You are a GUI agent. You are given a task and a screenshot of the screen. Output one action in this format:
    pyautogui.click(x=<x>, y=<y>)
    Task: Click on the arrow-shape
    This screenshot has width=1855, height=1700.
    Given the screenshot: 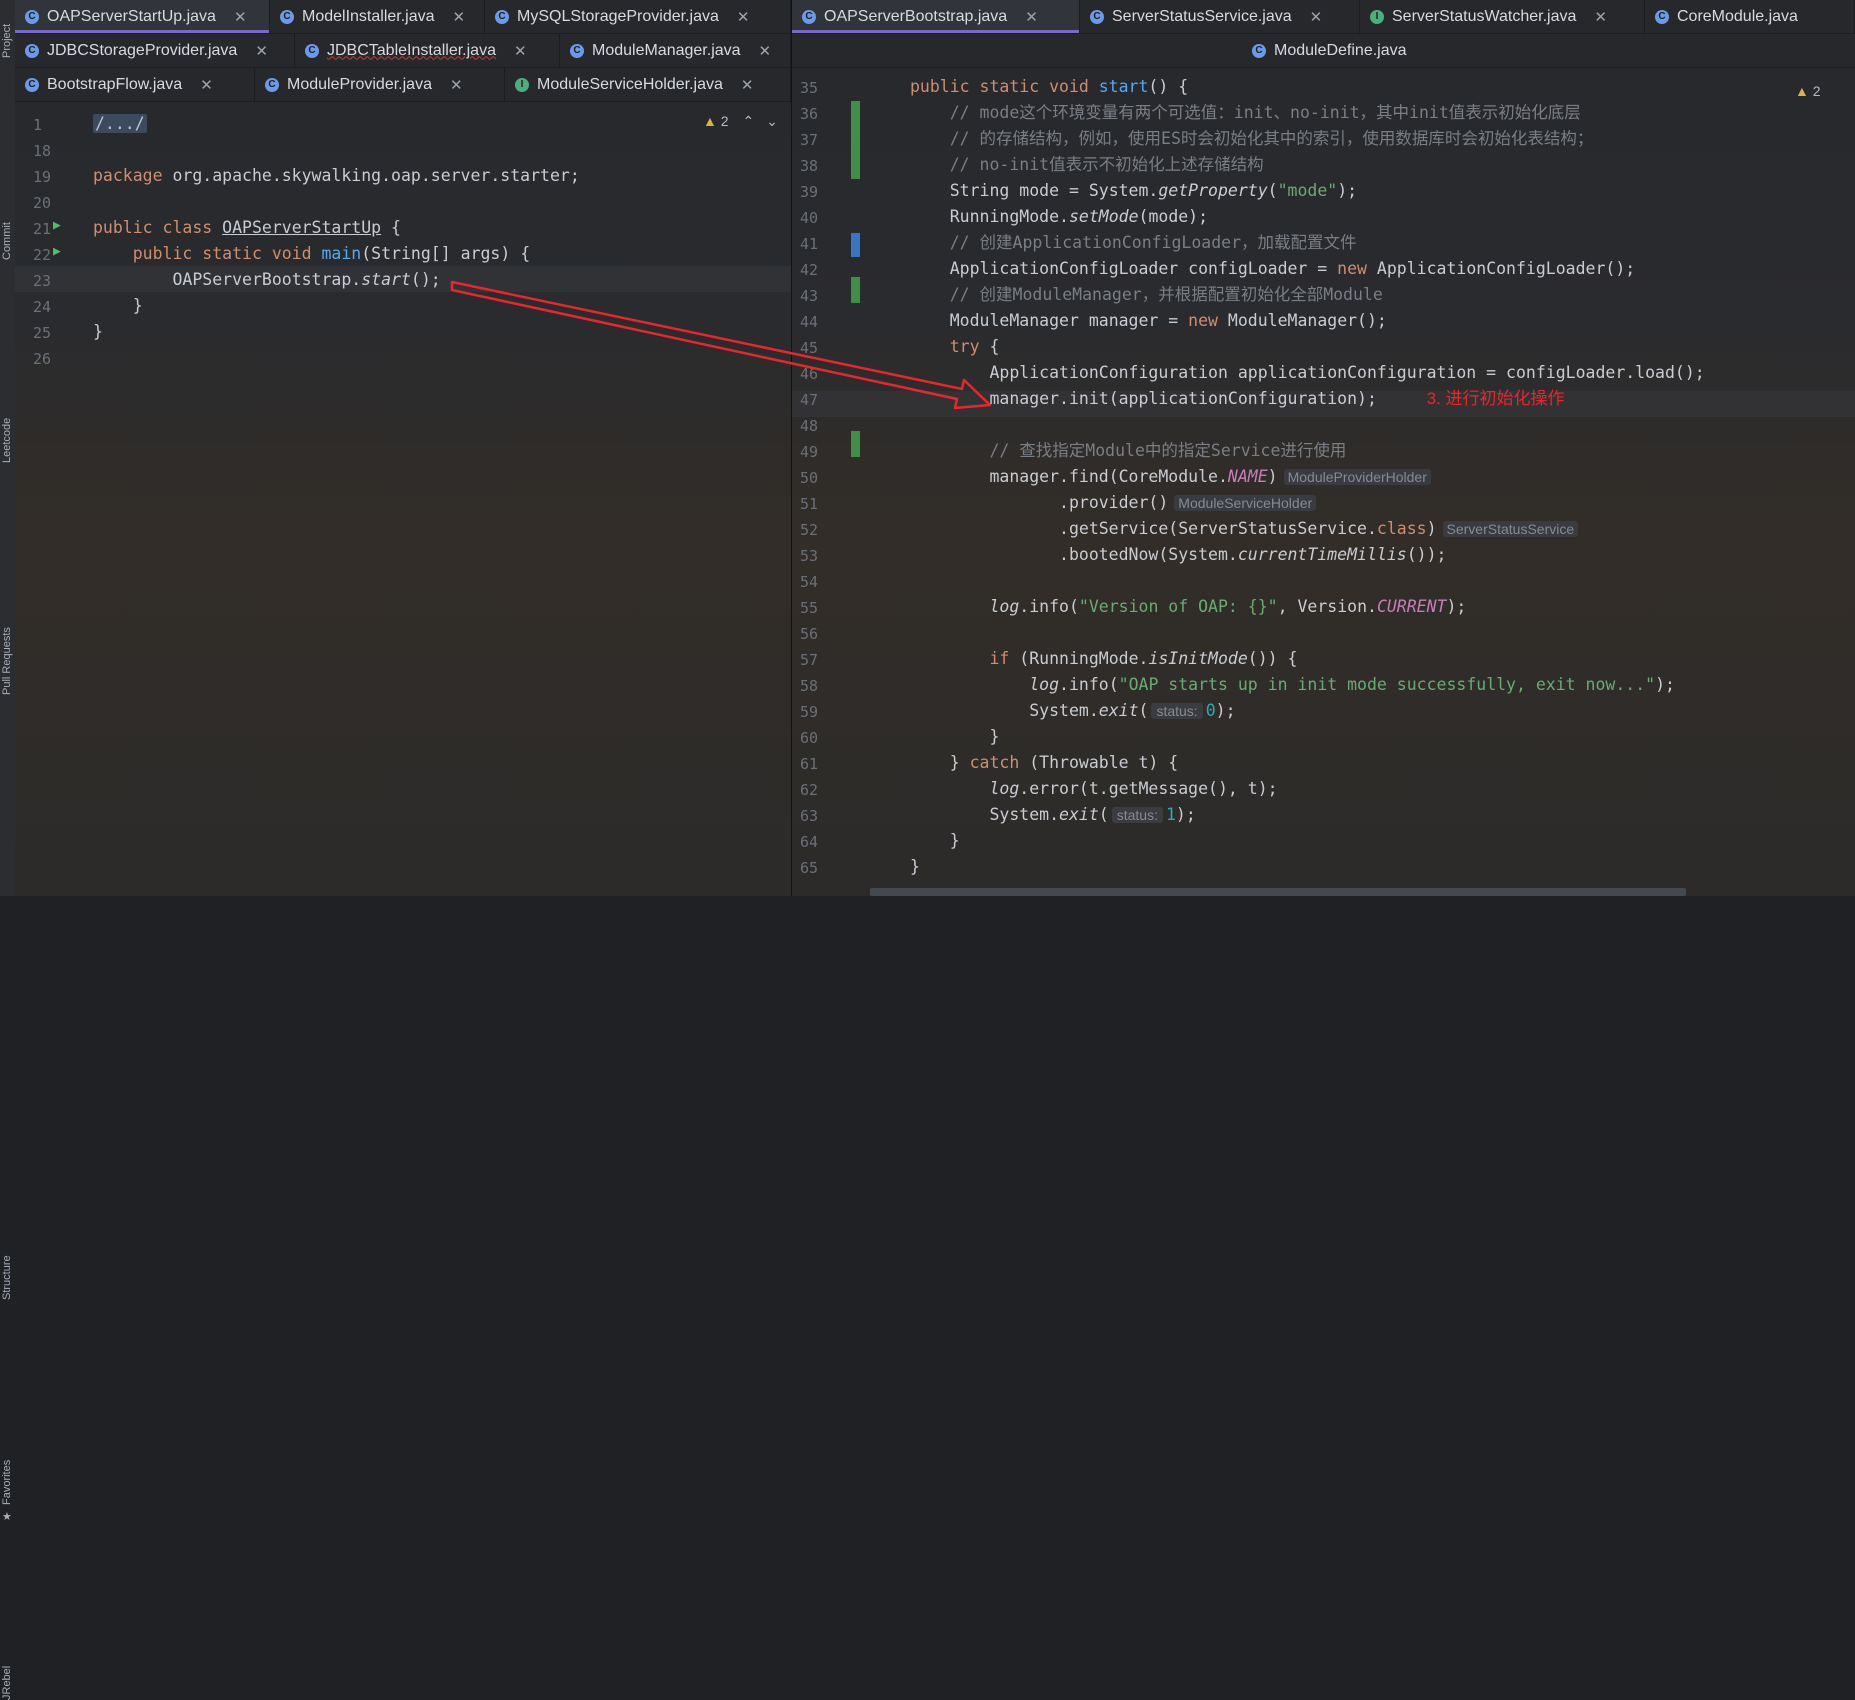 What is the action you would take?
    pyautogui.click(x=721, y=345)
    